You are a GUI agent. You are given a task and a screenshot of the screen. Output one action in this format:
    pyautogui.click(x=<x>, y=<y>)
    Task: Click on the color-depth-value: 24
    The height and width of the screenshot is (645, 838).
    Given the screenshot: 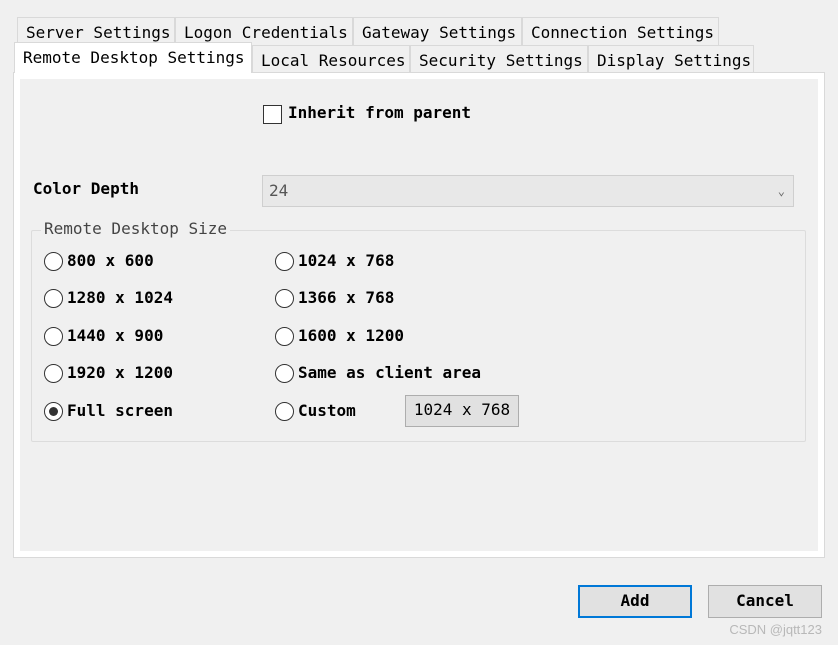 What is the action you would take?
    pyautogui.click(x=279, y=190)
    